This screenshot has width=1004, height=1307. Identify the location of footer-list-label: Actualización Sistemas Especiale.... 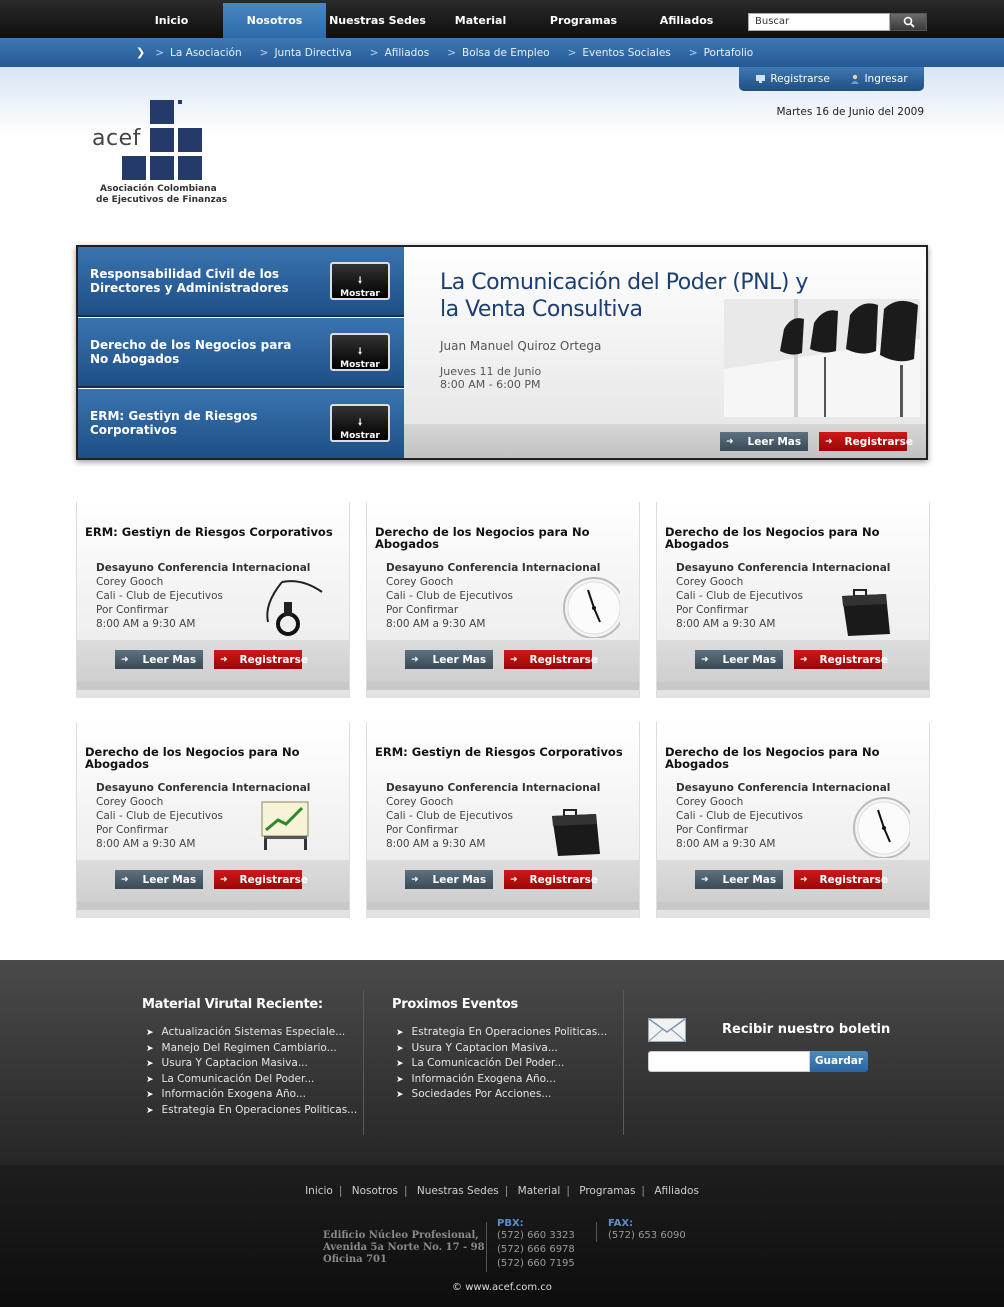
(253, 1032).